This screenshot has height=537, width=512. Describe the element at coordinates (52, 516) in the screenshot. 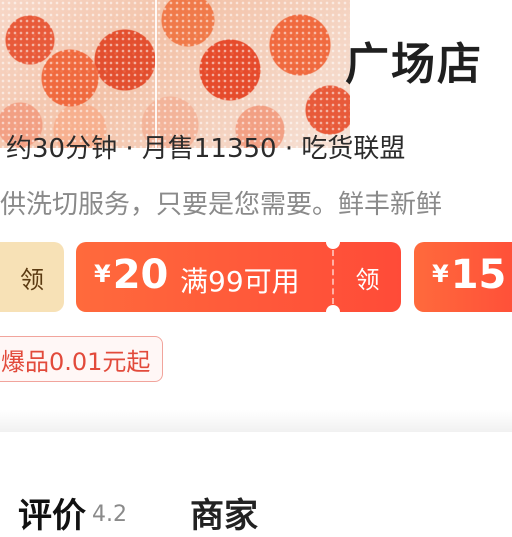

I see `tab-reviews-label: 评价` at that location.